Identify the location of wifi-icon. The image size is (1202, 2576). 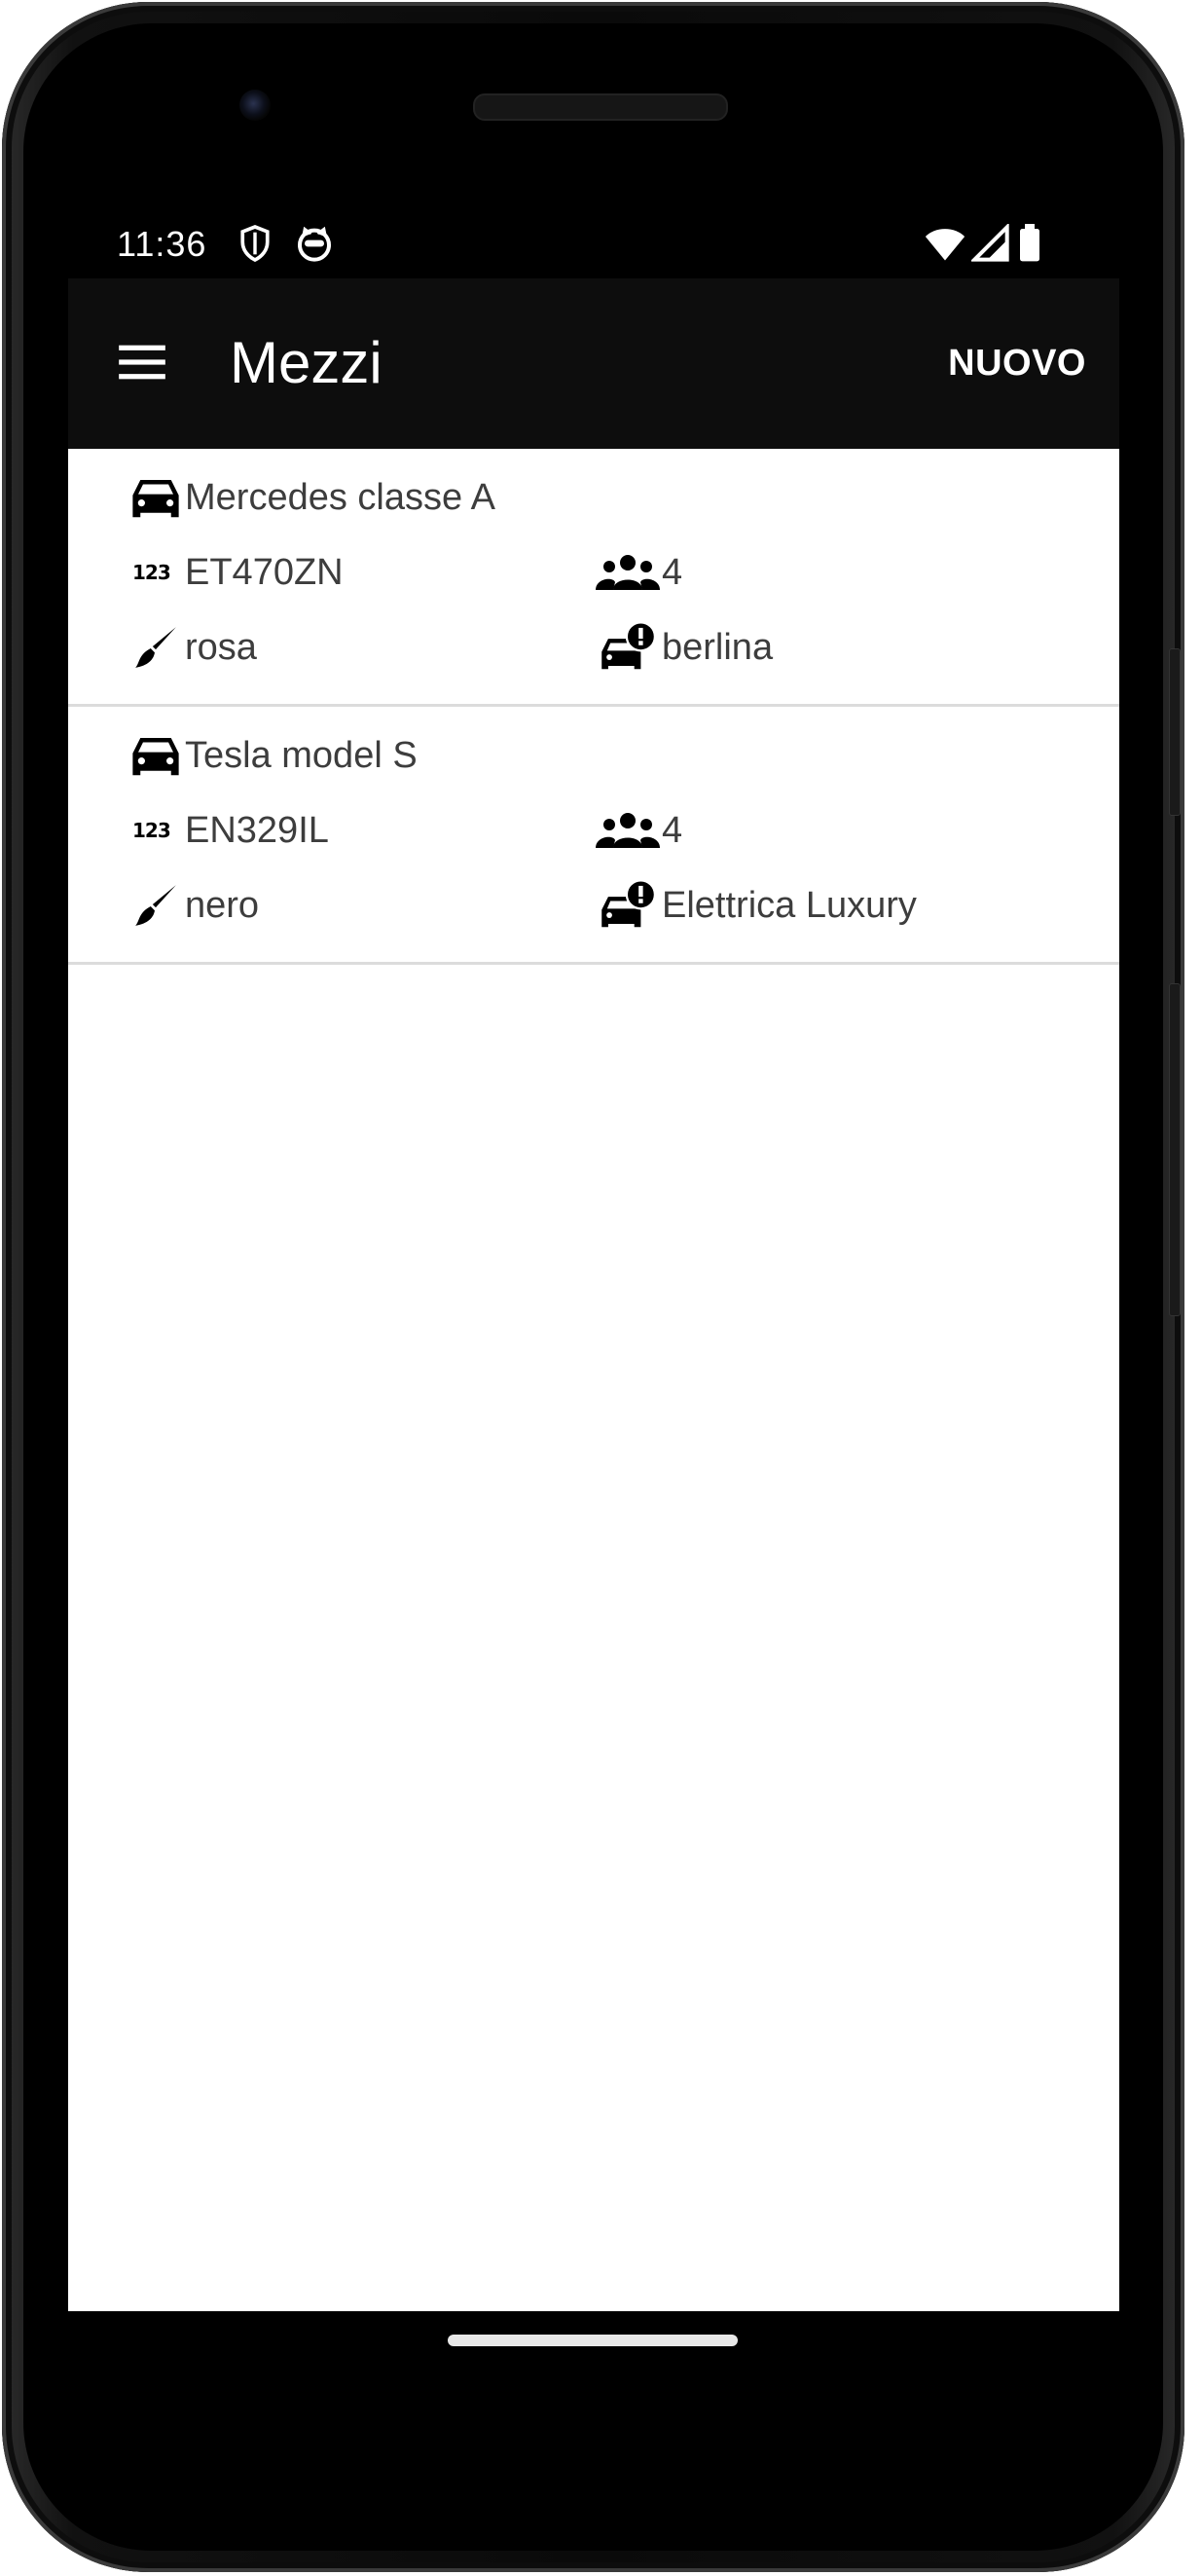
(945, 246).